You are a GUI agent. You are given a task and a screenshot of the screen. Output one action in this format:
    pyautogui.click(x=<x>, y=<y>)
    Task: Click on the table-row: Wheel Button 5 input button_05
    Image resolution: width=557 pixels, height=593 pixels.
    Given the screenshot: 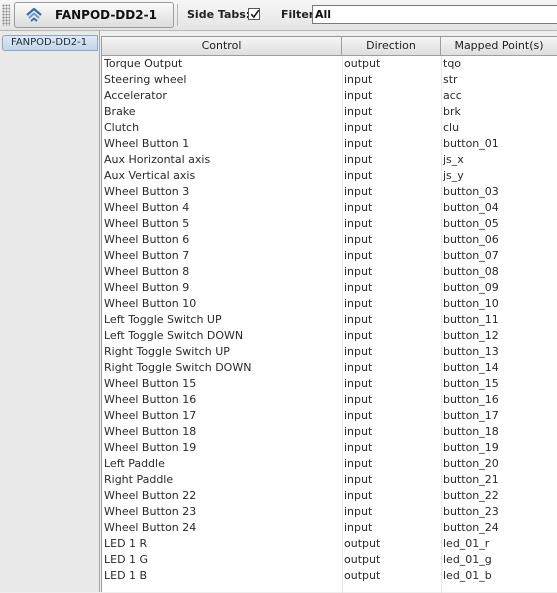 What is the action you would take?
    pyautogui.click(x=329, y=224)
    